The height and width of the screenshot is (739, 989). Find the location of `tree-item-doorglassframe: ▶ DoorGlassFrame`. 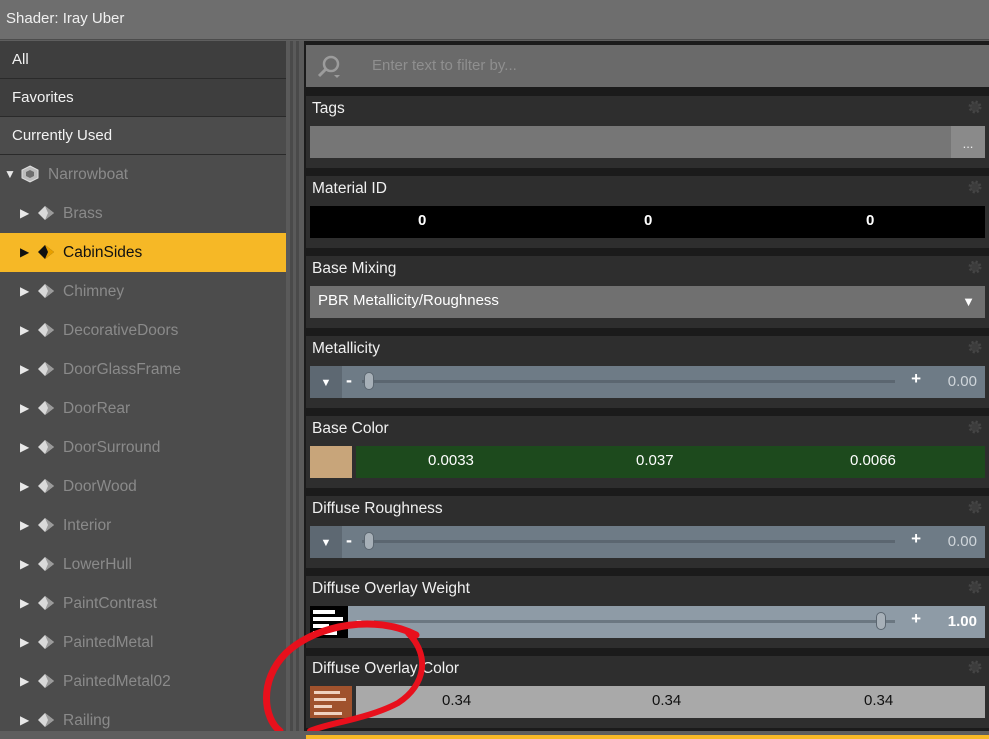

tree-item-doorglassframe: ▶ DoorGlassFrame is located at coordinates (143, 369).